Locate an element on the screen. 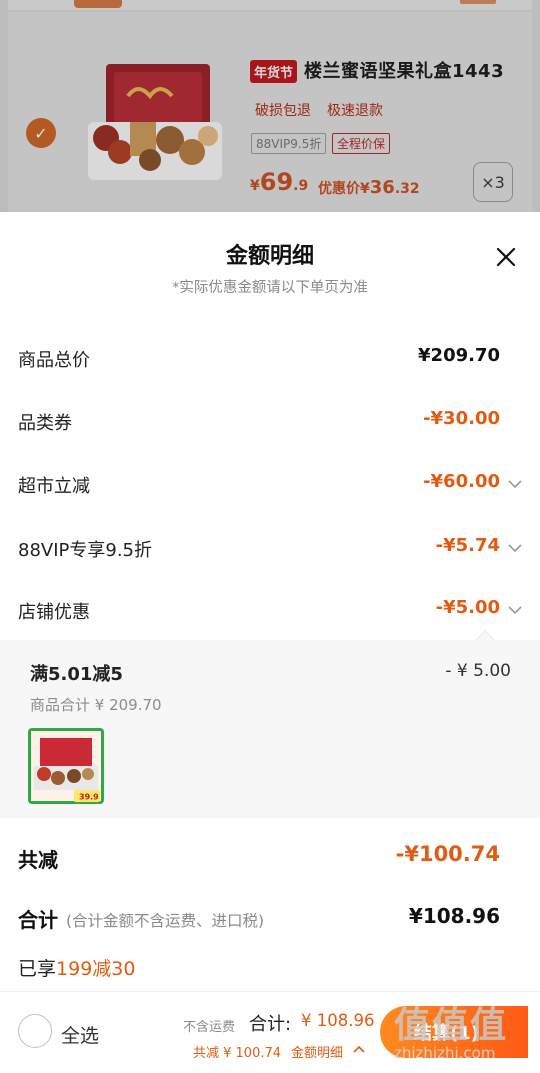 The width and height of the screenshot is (540, 1073). line-goods-total: 商品总价 ¥209.70 is located at coordinates (259, 358).